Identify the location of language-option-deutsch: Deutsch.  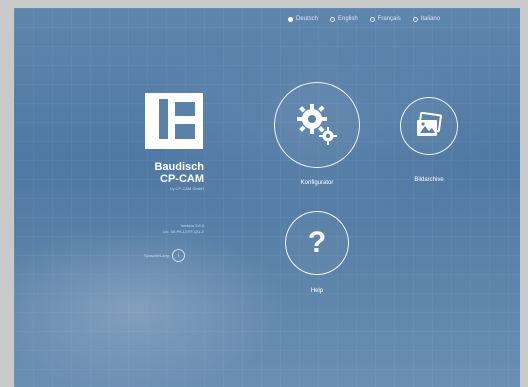
(303, 19).